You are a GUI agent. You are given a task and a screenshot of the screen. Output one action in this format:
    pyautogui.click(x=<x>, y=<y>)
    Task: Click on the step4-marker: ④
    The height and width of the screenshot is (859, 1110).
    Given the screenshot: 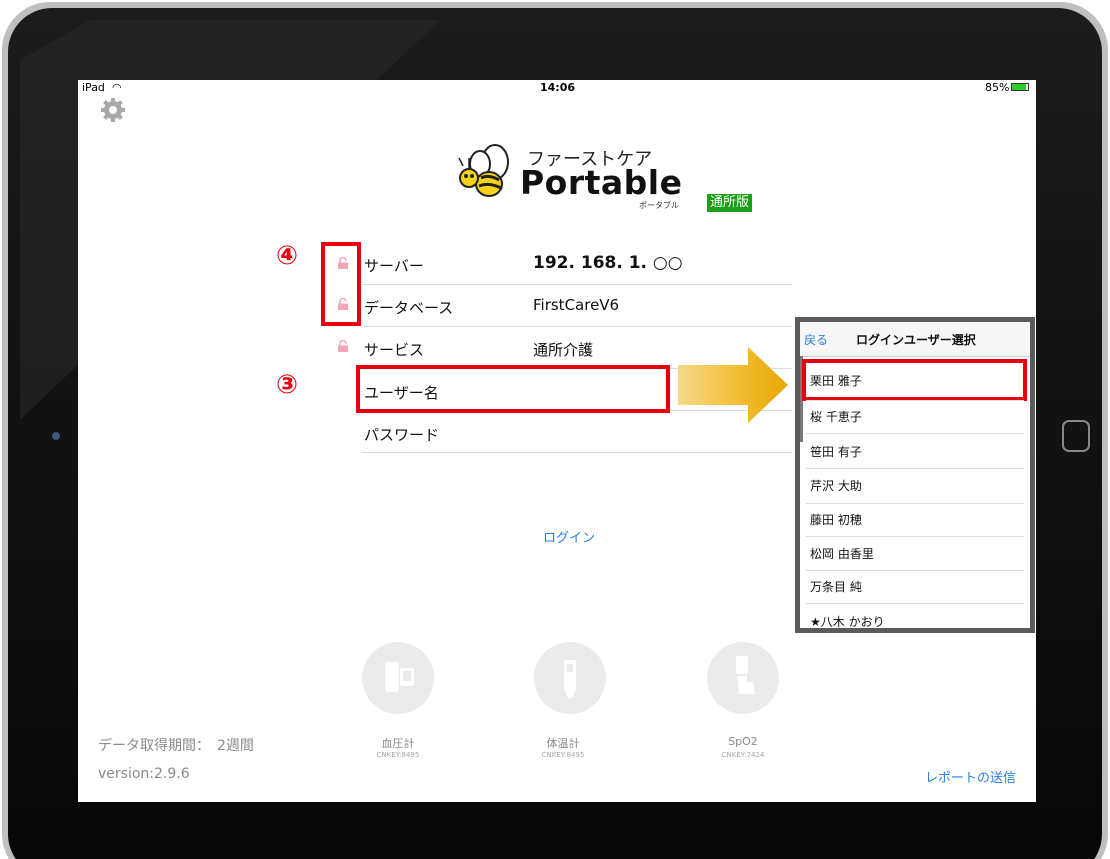 What is the action you would take?
    pyautogui.click(x=287, y=256)
    